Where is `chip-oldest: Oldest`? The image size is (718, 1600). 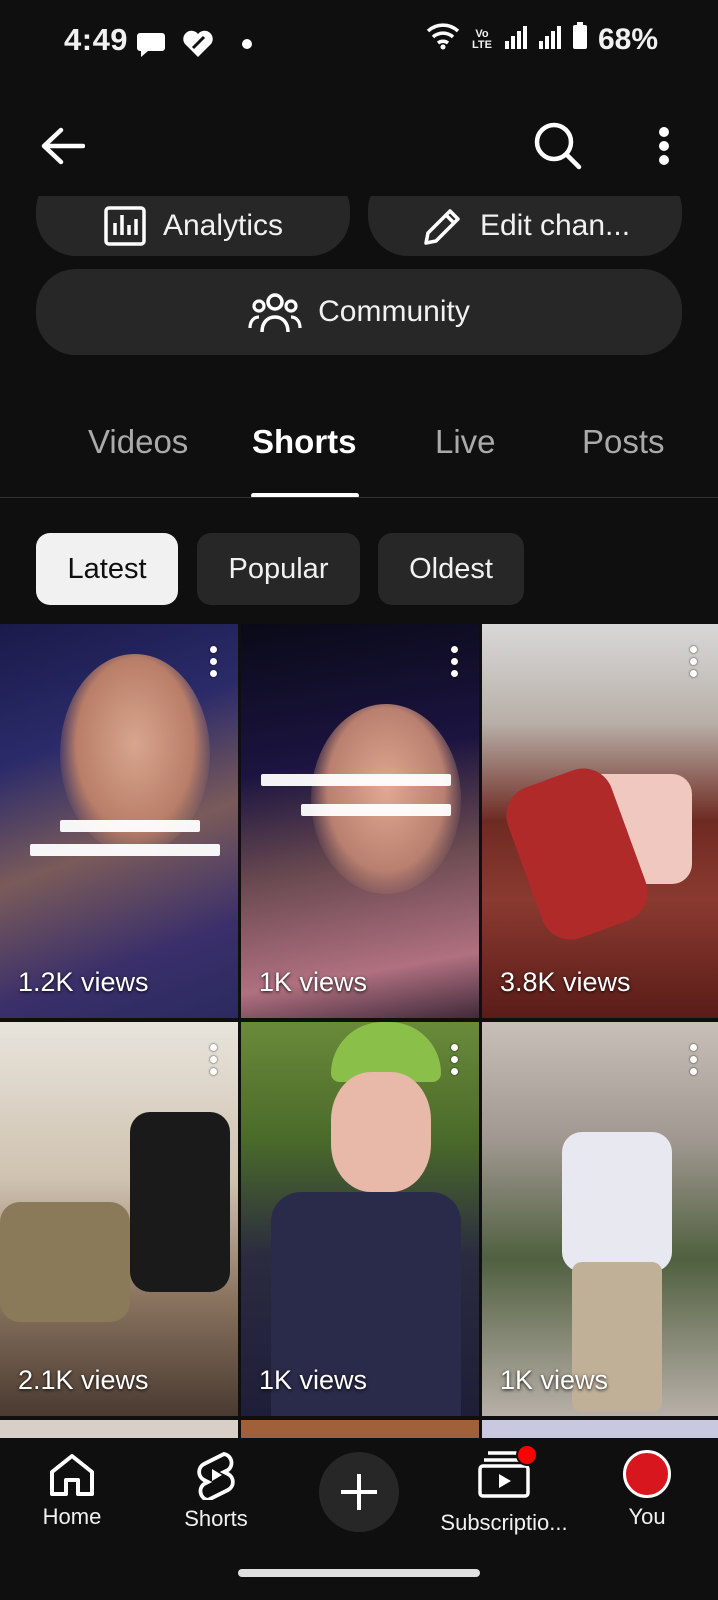
chip-oldest: Oldest is located at coordinates (451, 569).